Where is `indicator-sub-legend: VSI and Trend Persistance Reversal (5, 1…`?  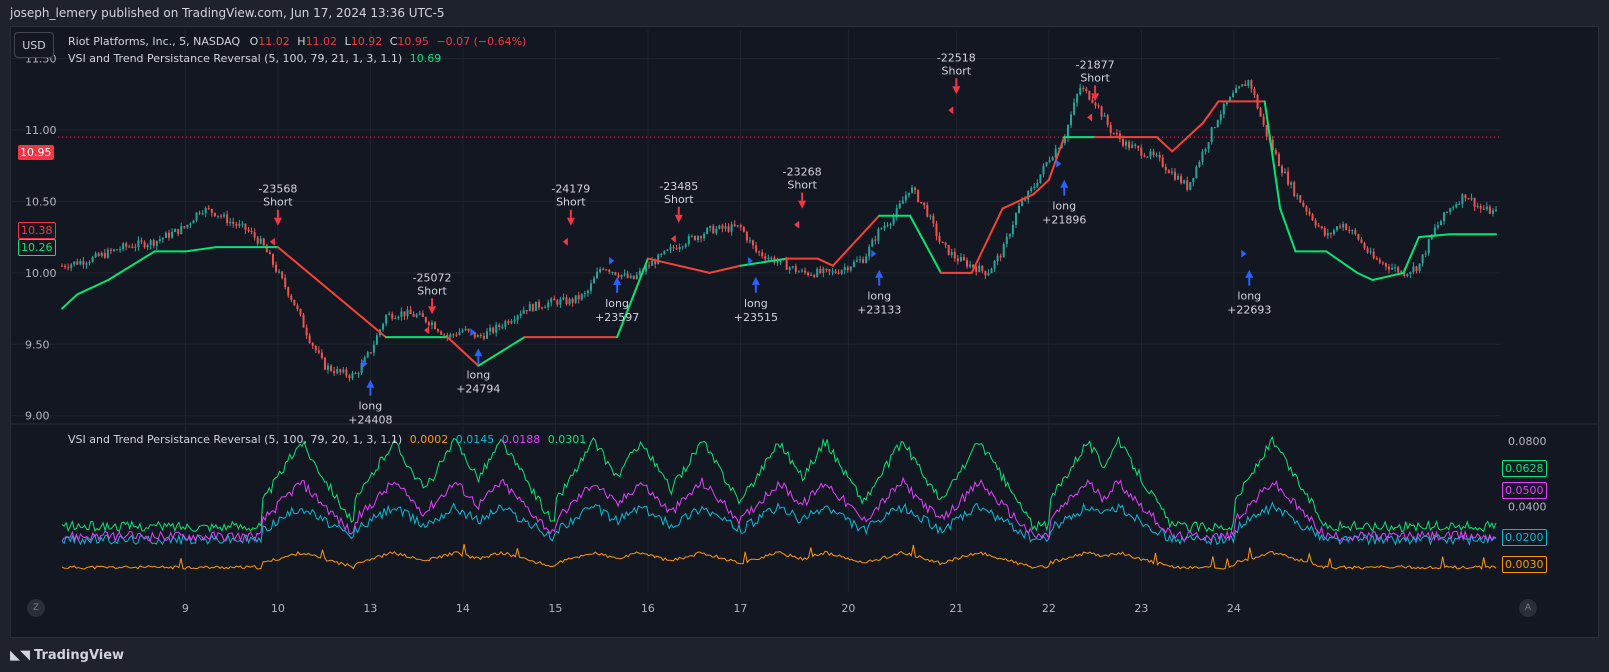
indicator-sub-legend: VSI and Trend Persistance Reversal (5, 1… is located at coordinates (327, 439).